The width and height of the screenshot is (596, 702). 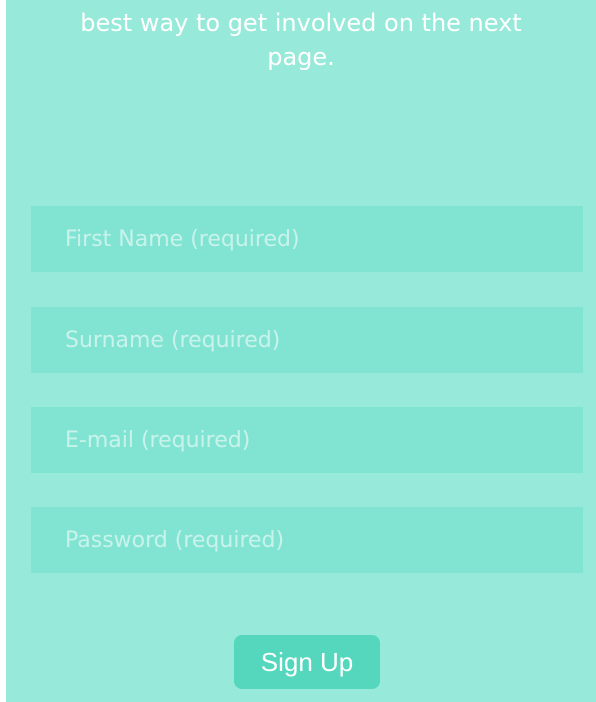 What do you see at coordinates (307, 239) in the screenshot?
I see `first-name-field` at bounding box center [307, 239].